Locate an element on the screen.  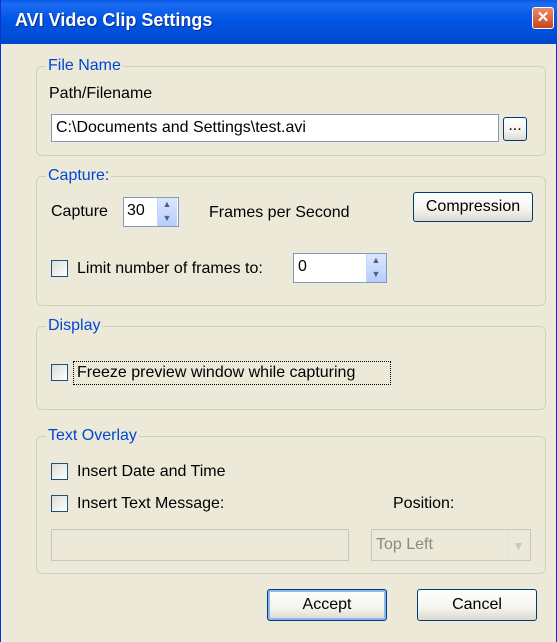
text-message-input is located at coordinates (200, 545).